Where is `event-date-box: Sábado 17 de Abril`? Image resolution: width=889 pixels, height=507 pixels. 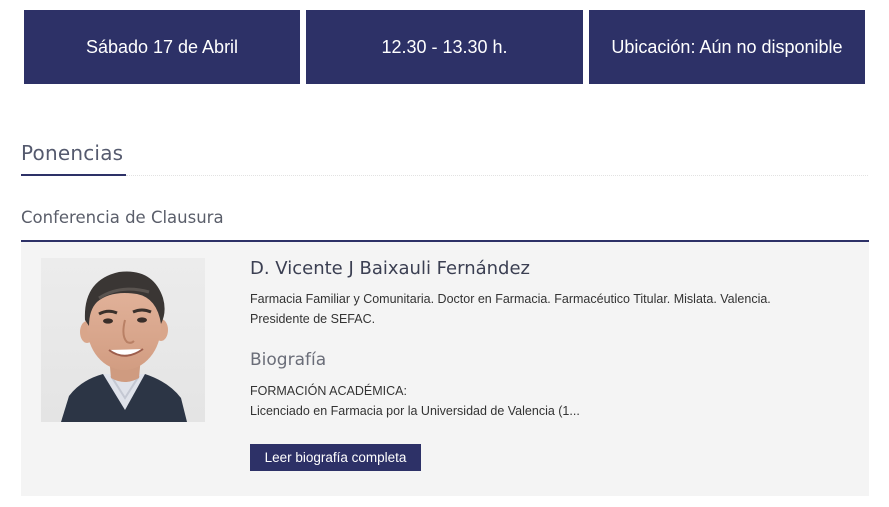 event-date-box: Sábado 17 de Abril is located at coordinates (162, 47).